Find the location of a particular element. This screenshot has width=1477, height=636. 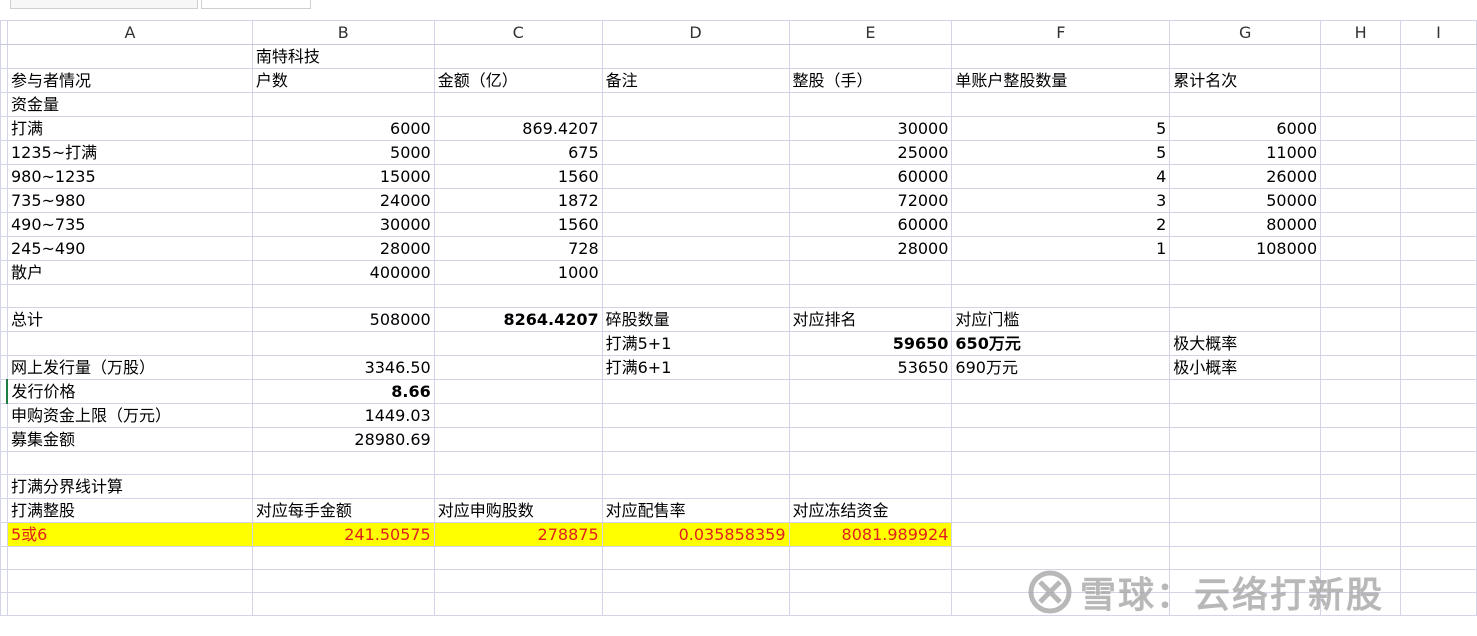

cell-i14 is located at coordinates (1438, 367).